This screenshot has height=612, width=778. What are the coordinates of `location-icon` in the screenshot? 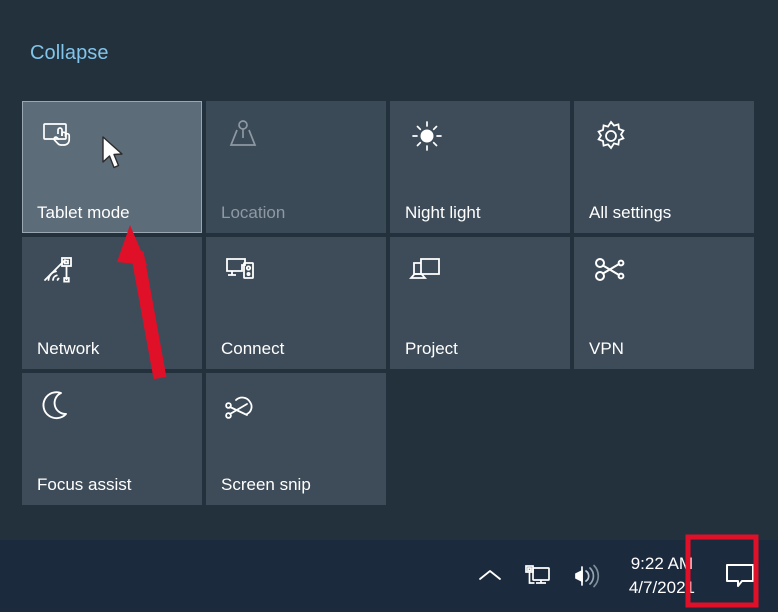 It's located at (243, 136).